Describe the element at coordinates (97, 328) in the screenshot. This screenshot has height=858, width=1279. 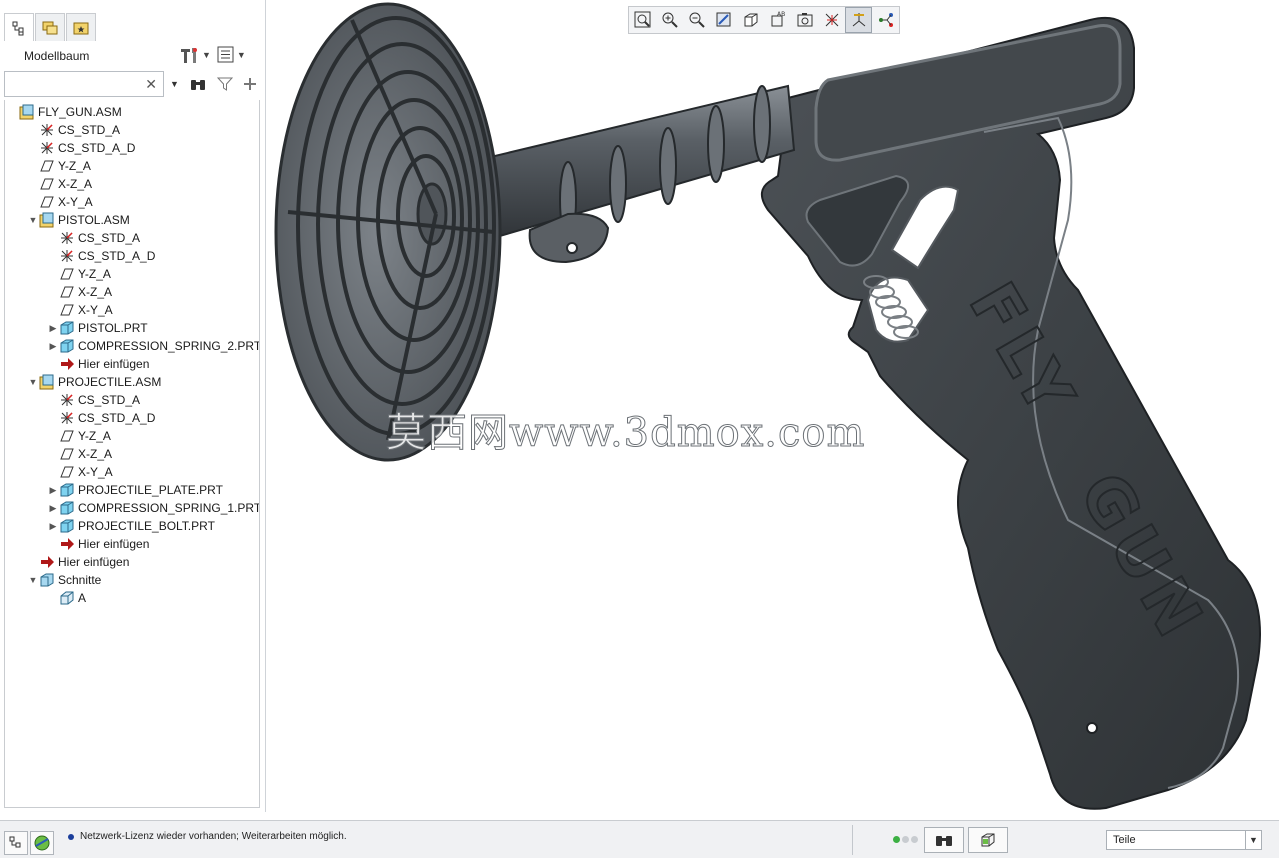
I see `tree-node: ▶ PISTOL.PRT` at that location.